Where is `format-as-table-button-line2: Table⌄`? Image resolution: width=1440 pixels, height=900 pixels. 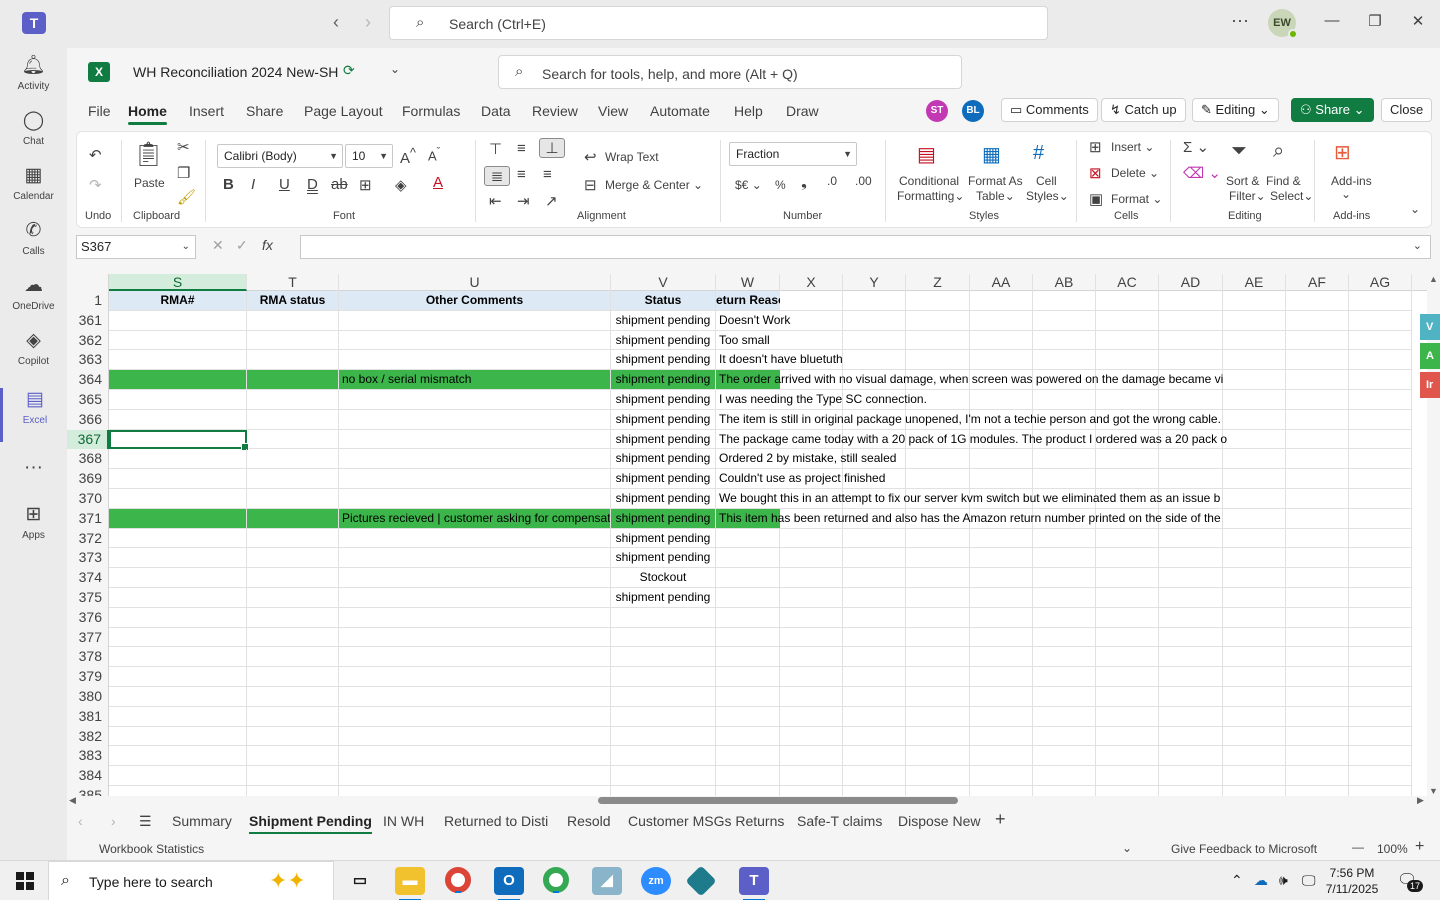 format-as-table-button-line2: Table⌄ is located at coordinates (995, 196).